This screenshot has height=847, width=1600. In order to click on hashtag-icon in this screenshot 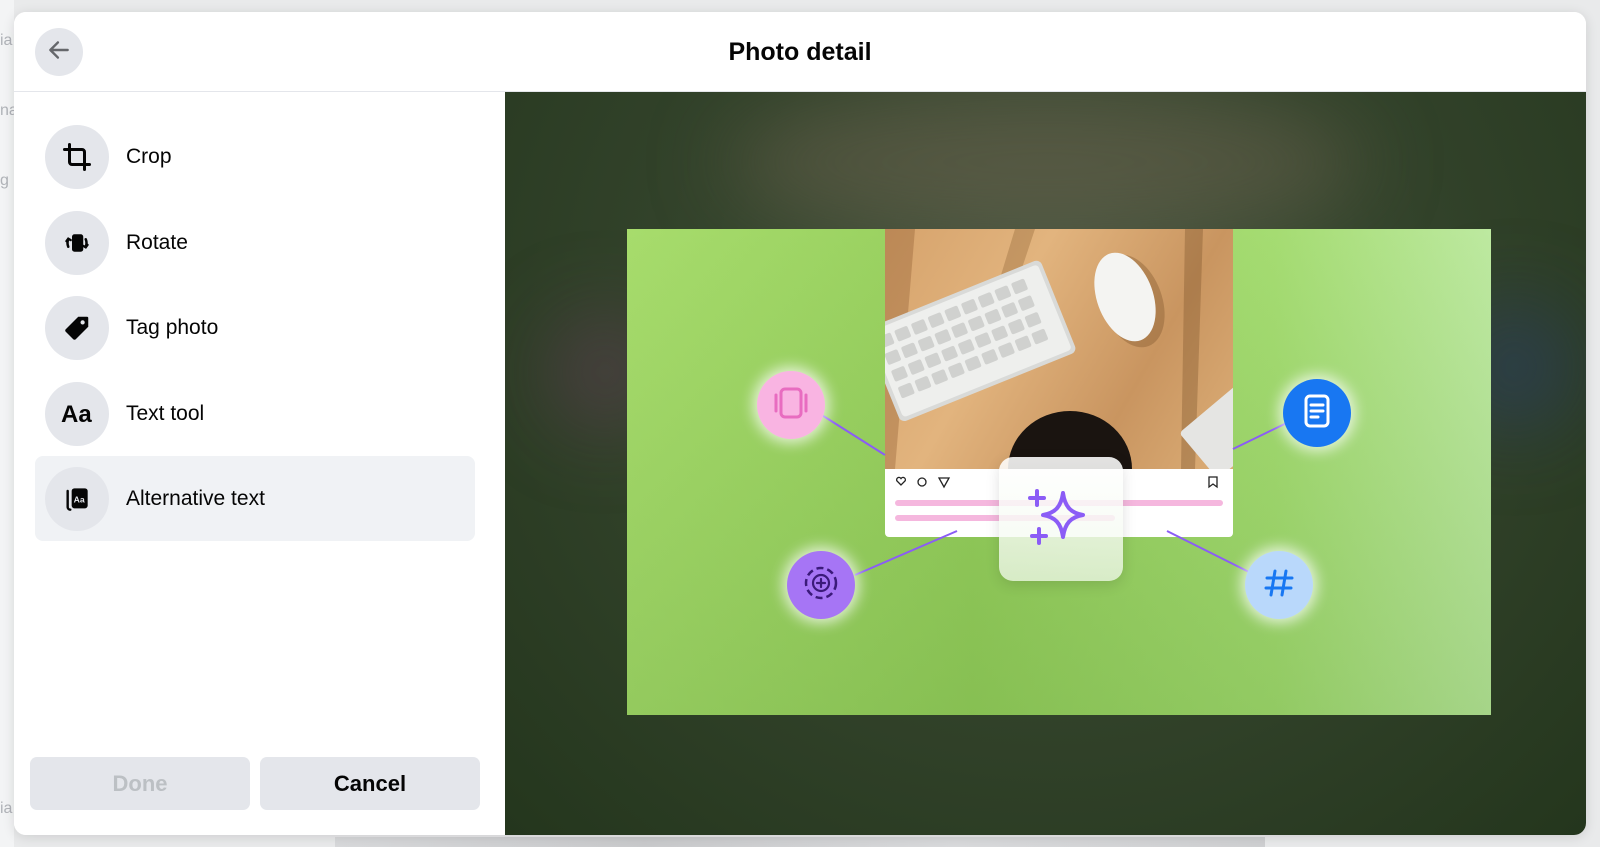, I will do `click(1279, 585)`.